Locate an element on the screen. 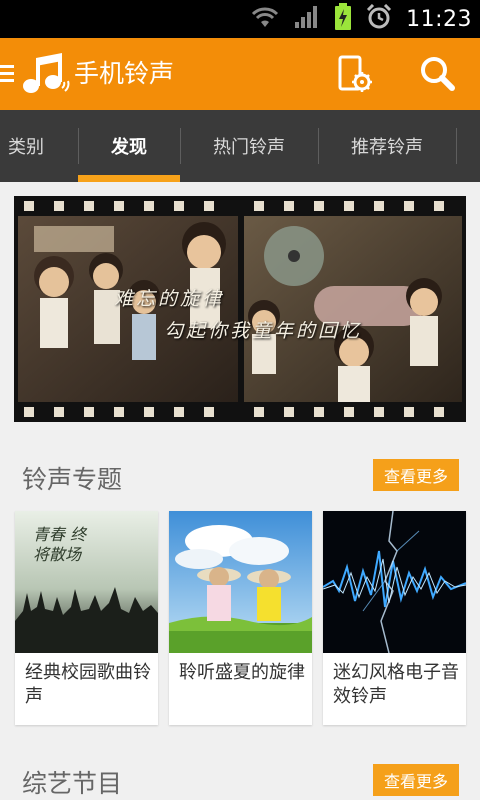  tab-label: 热门铃声 is located at coordinates (249, 147).